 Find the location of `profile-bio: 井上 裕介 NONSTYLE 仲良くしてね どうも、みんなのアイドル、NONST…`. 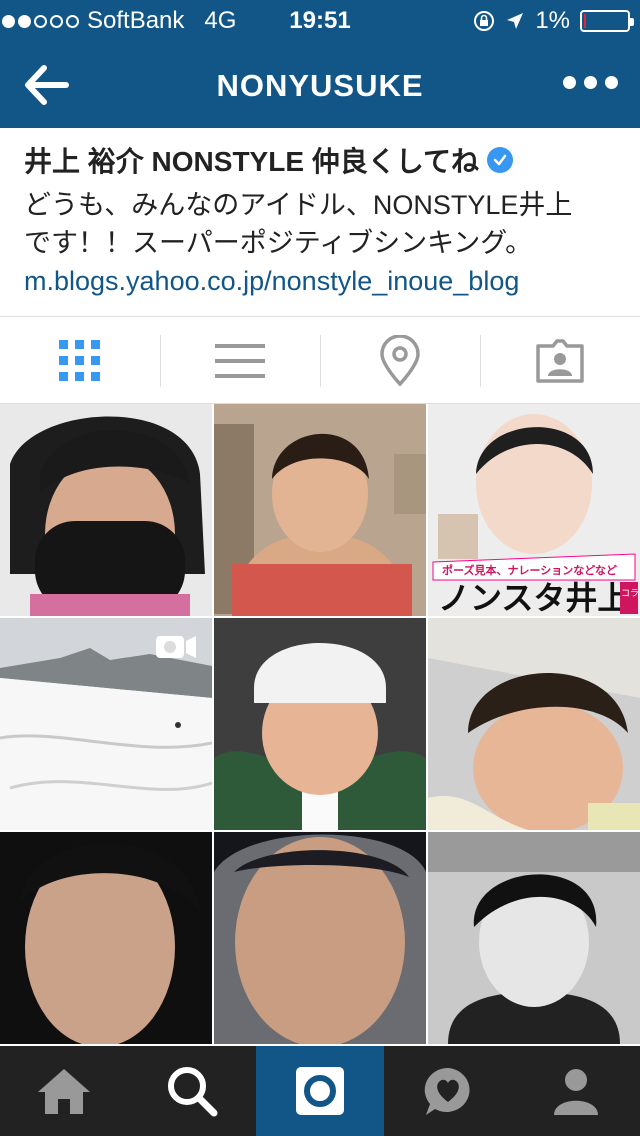

profile-bio: 井上 裕介 NONSTYLE 仲良くしてね どうも、みんなのアイドル、NONST… is located at coordinates (324, 218).